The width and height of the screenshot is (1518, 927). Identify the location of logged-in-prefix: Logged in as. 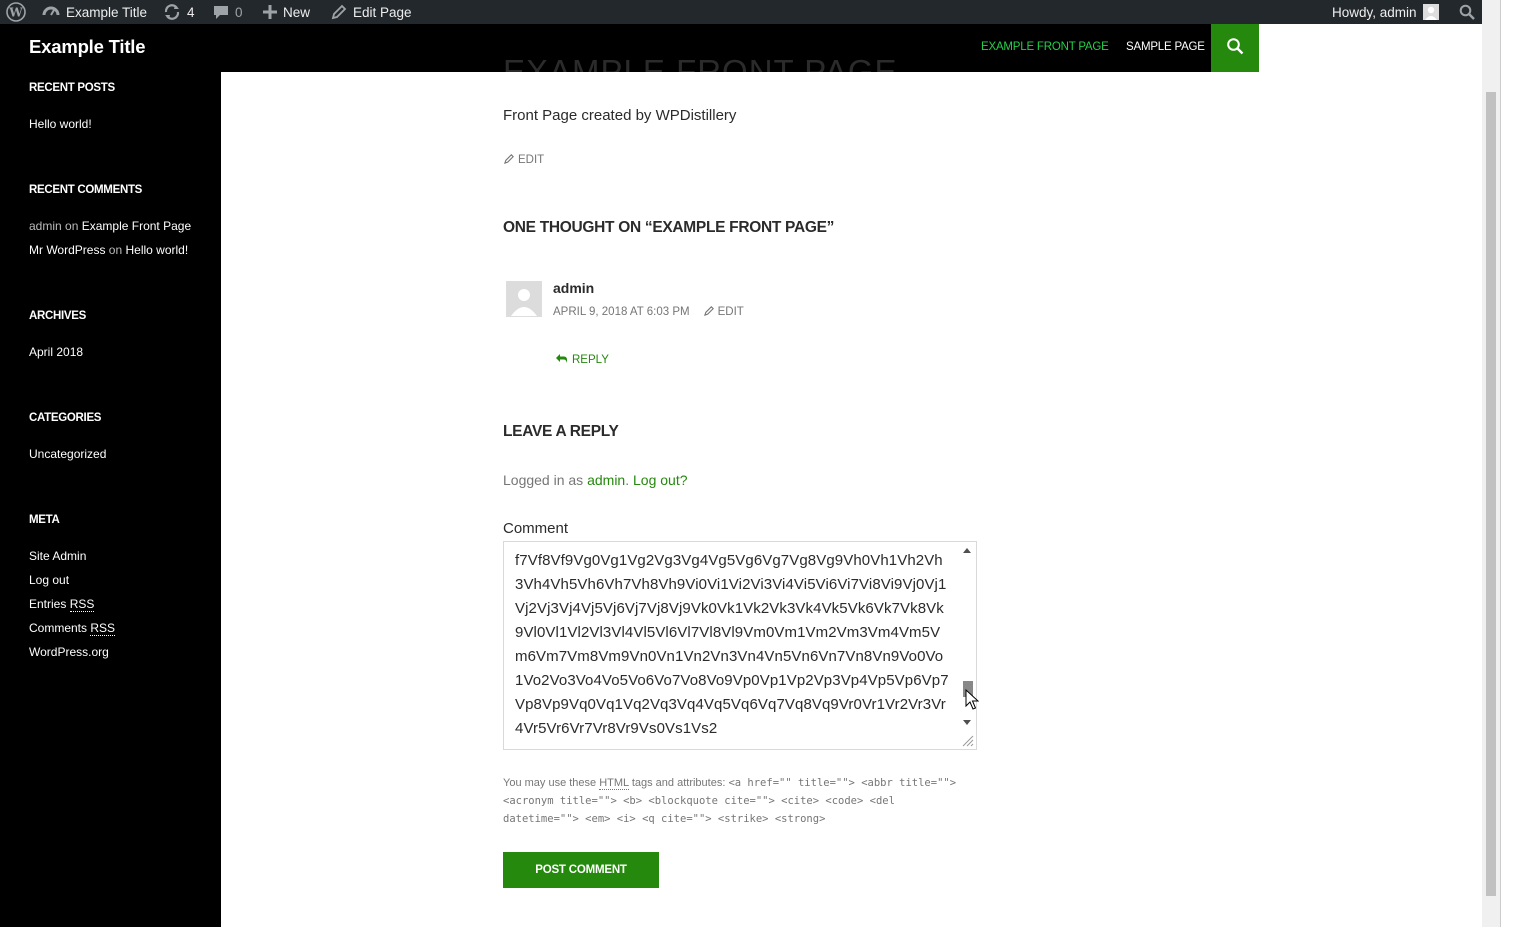
(543, 480).